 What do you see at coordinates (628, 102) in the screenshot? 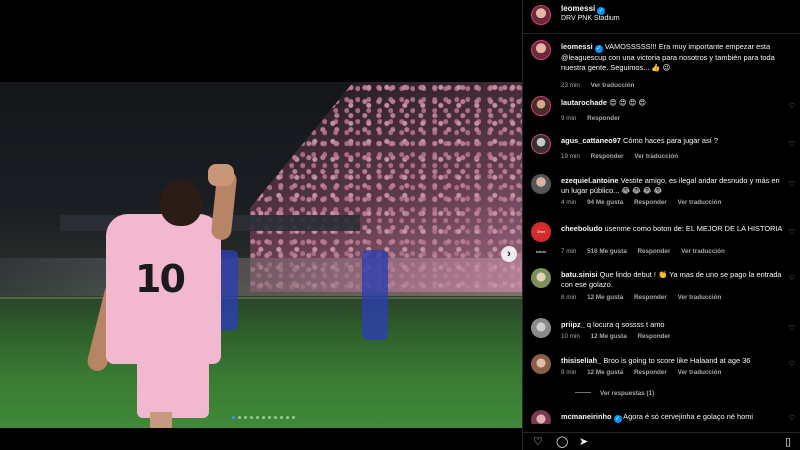
I see `comment-body: 😍 😍 😍 😍` at bounding box center [628, 102].